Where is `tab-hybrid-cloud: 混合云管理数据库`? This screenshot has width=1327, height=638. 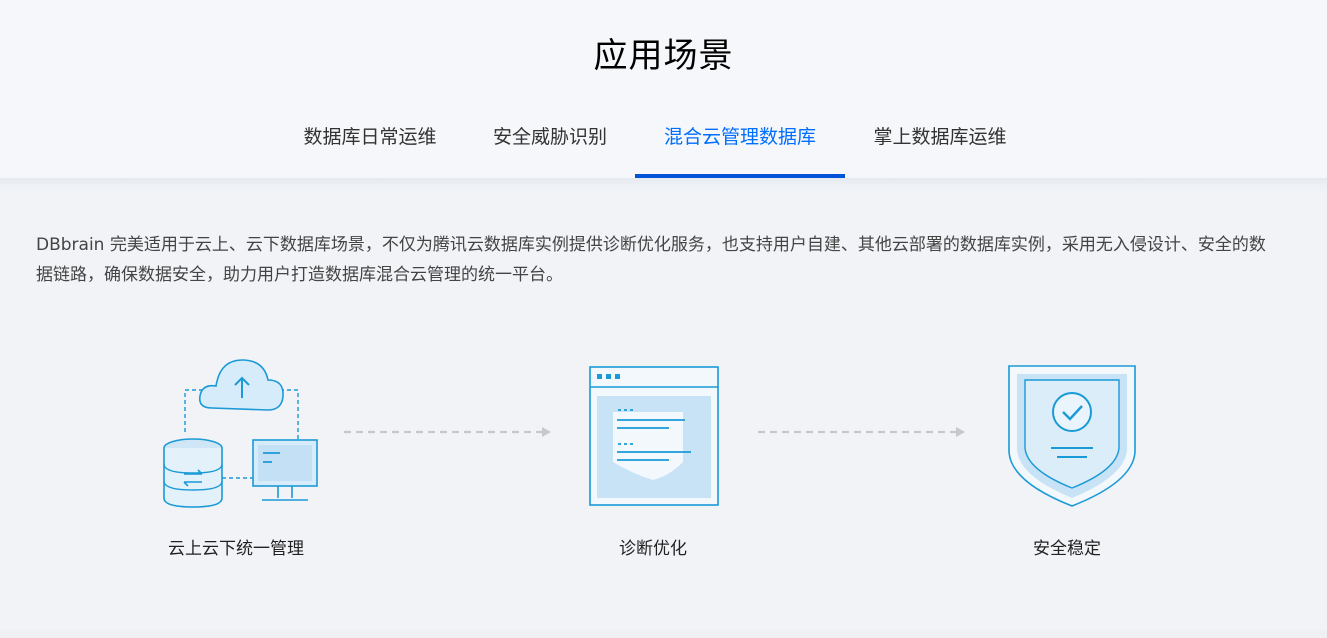 tab-hybrid-cloud: 混合云管理数据库 is located at coordinates (740, 143).